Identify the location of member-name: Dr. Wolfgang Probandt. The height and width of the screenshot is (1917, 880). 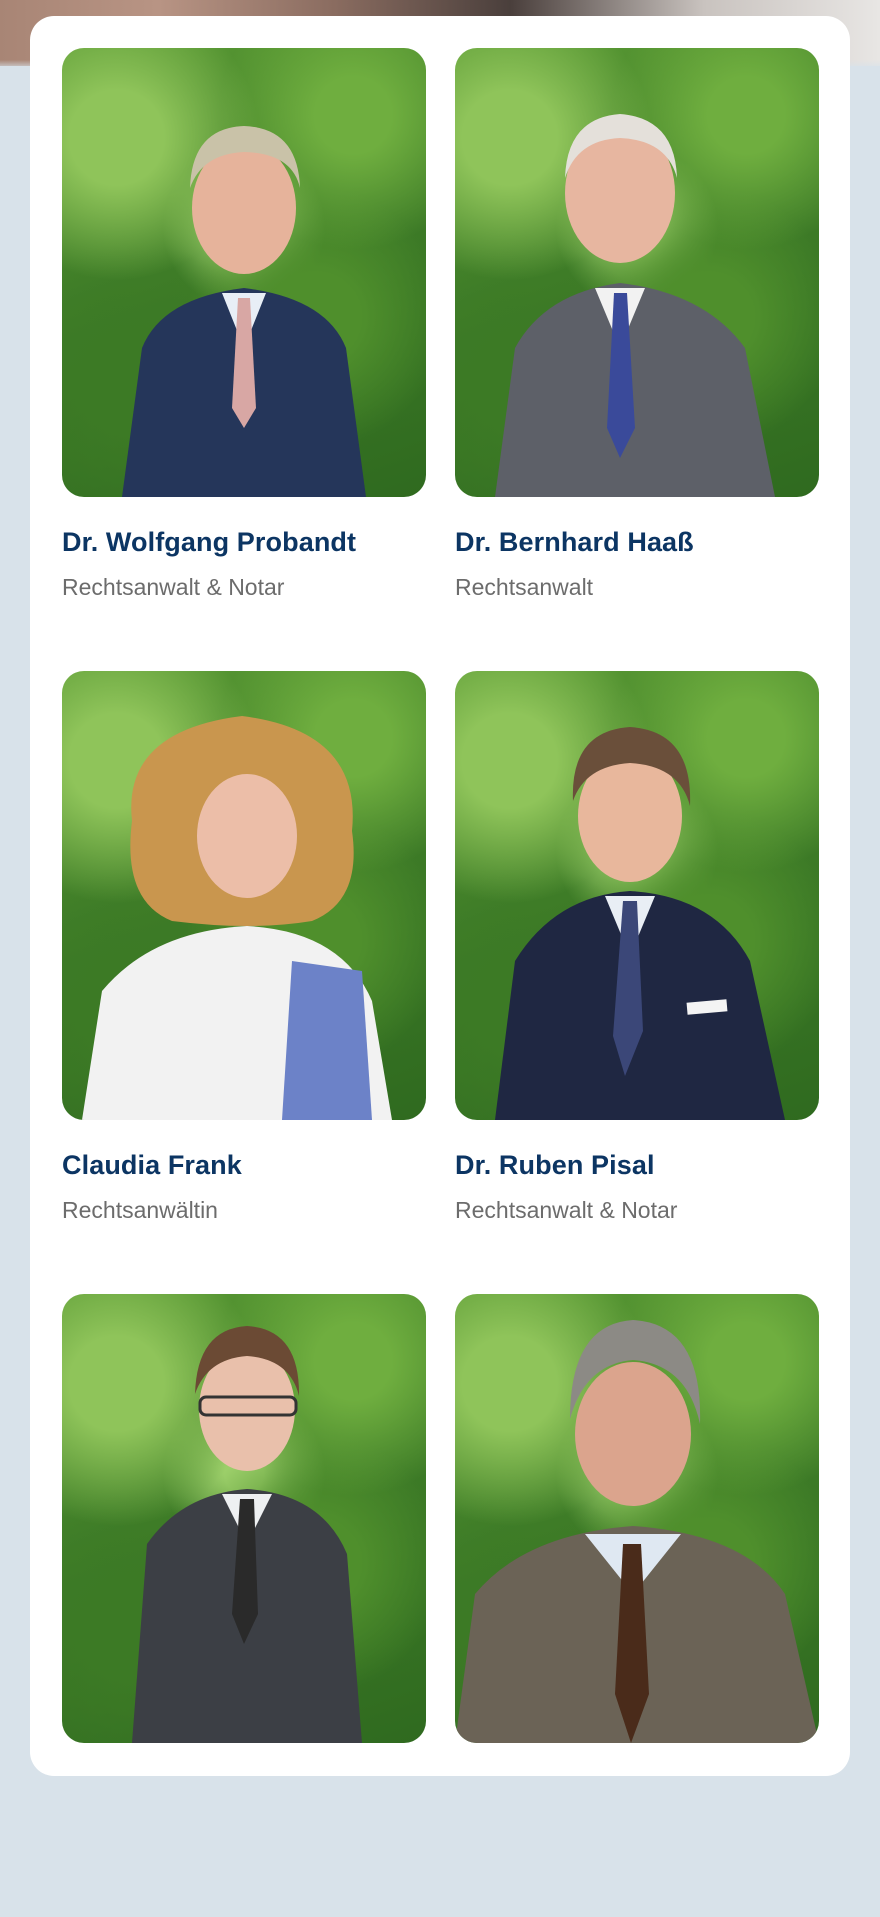
(209, 542).